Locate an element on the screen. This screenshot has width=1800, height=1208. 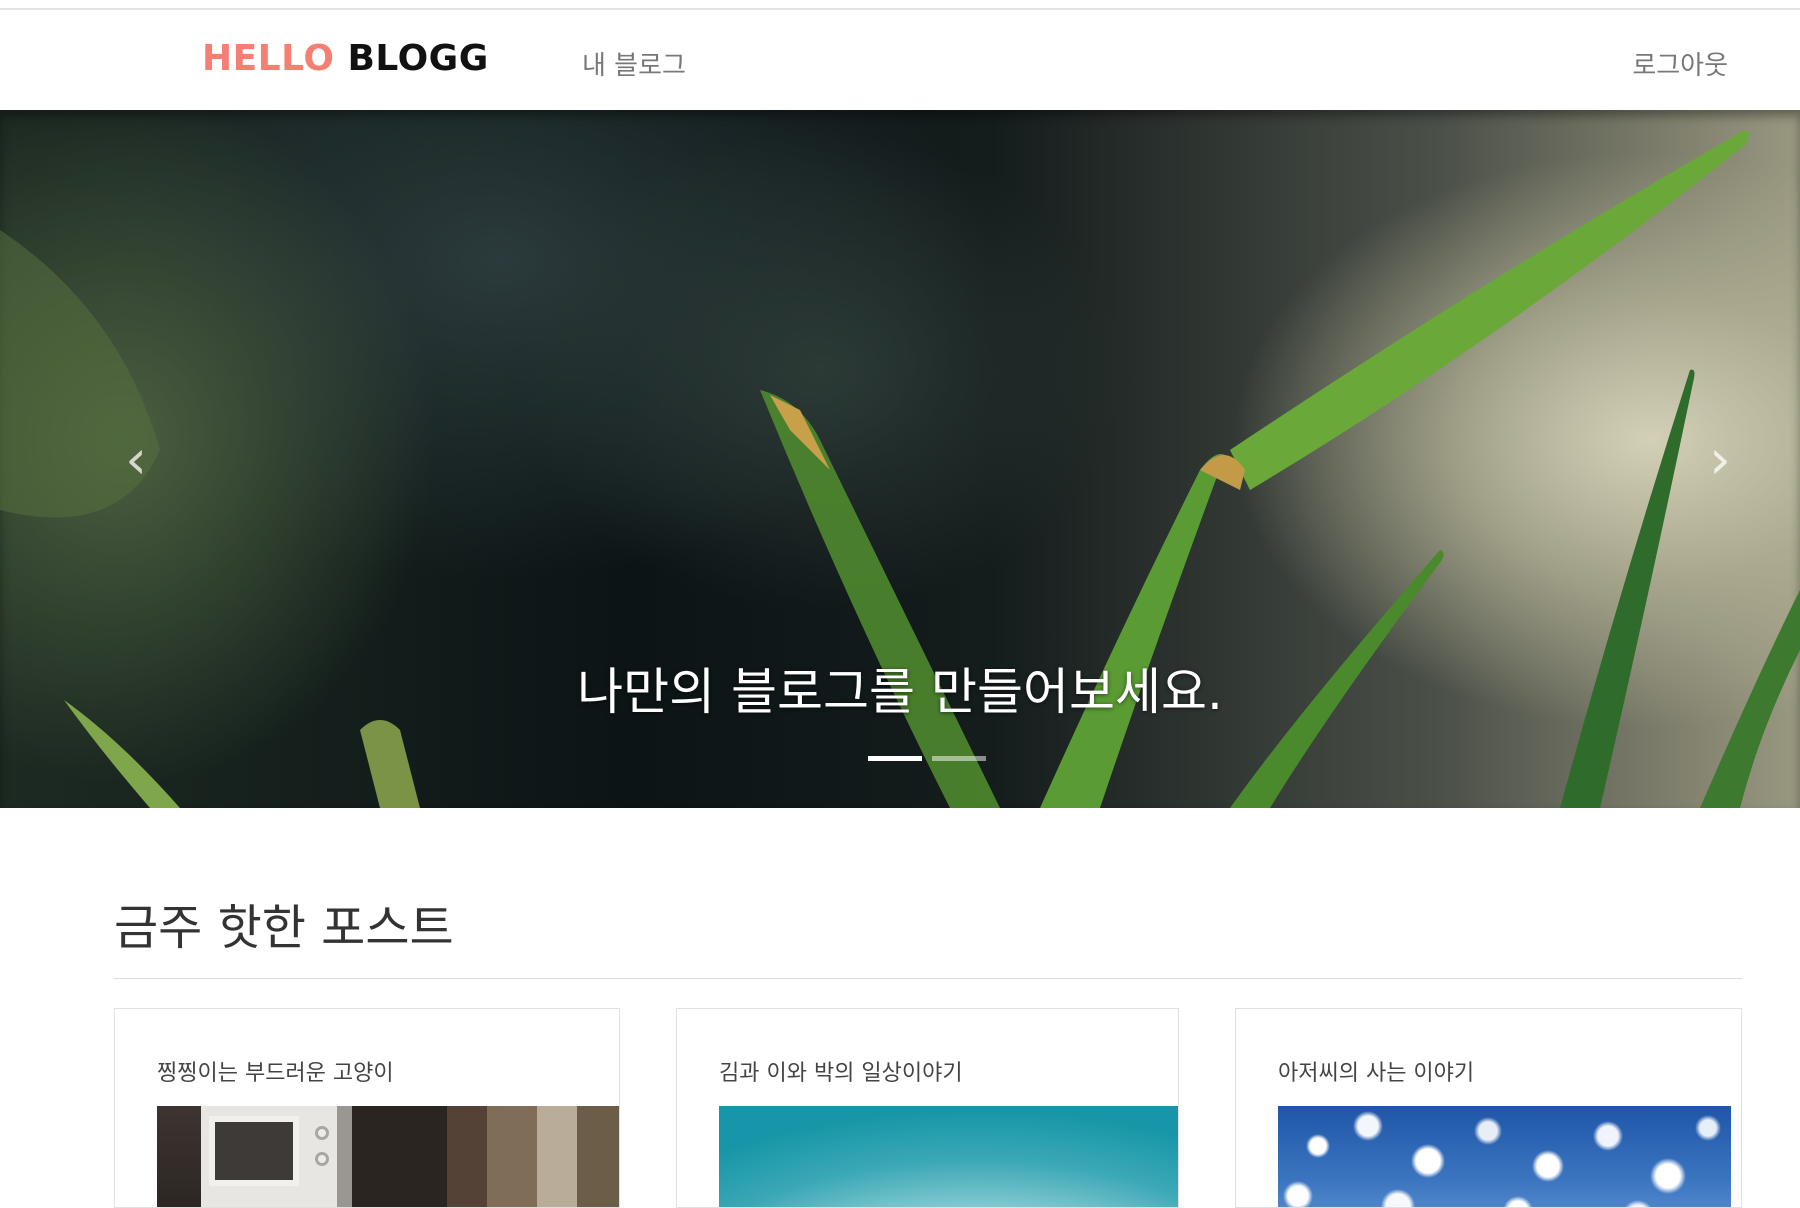
navbar: HELLO BLOGG 내 블로그 로그아웃 is located at coordinates (900, 60).